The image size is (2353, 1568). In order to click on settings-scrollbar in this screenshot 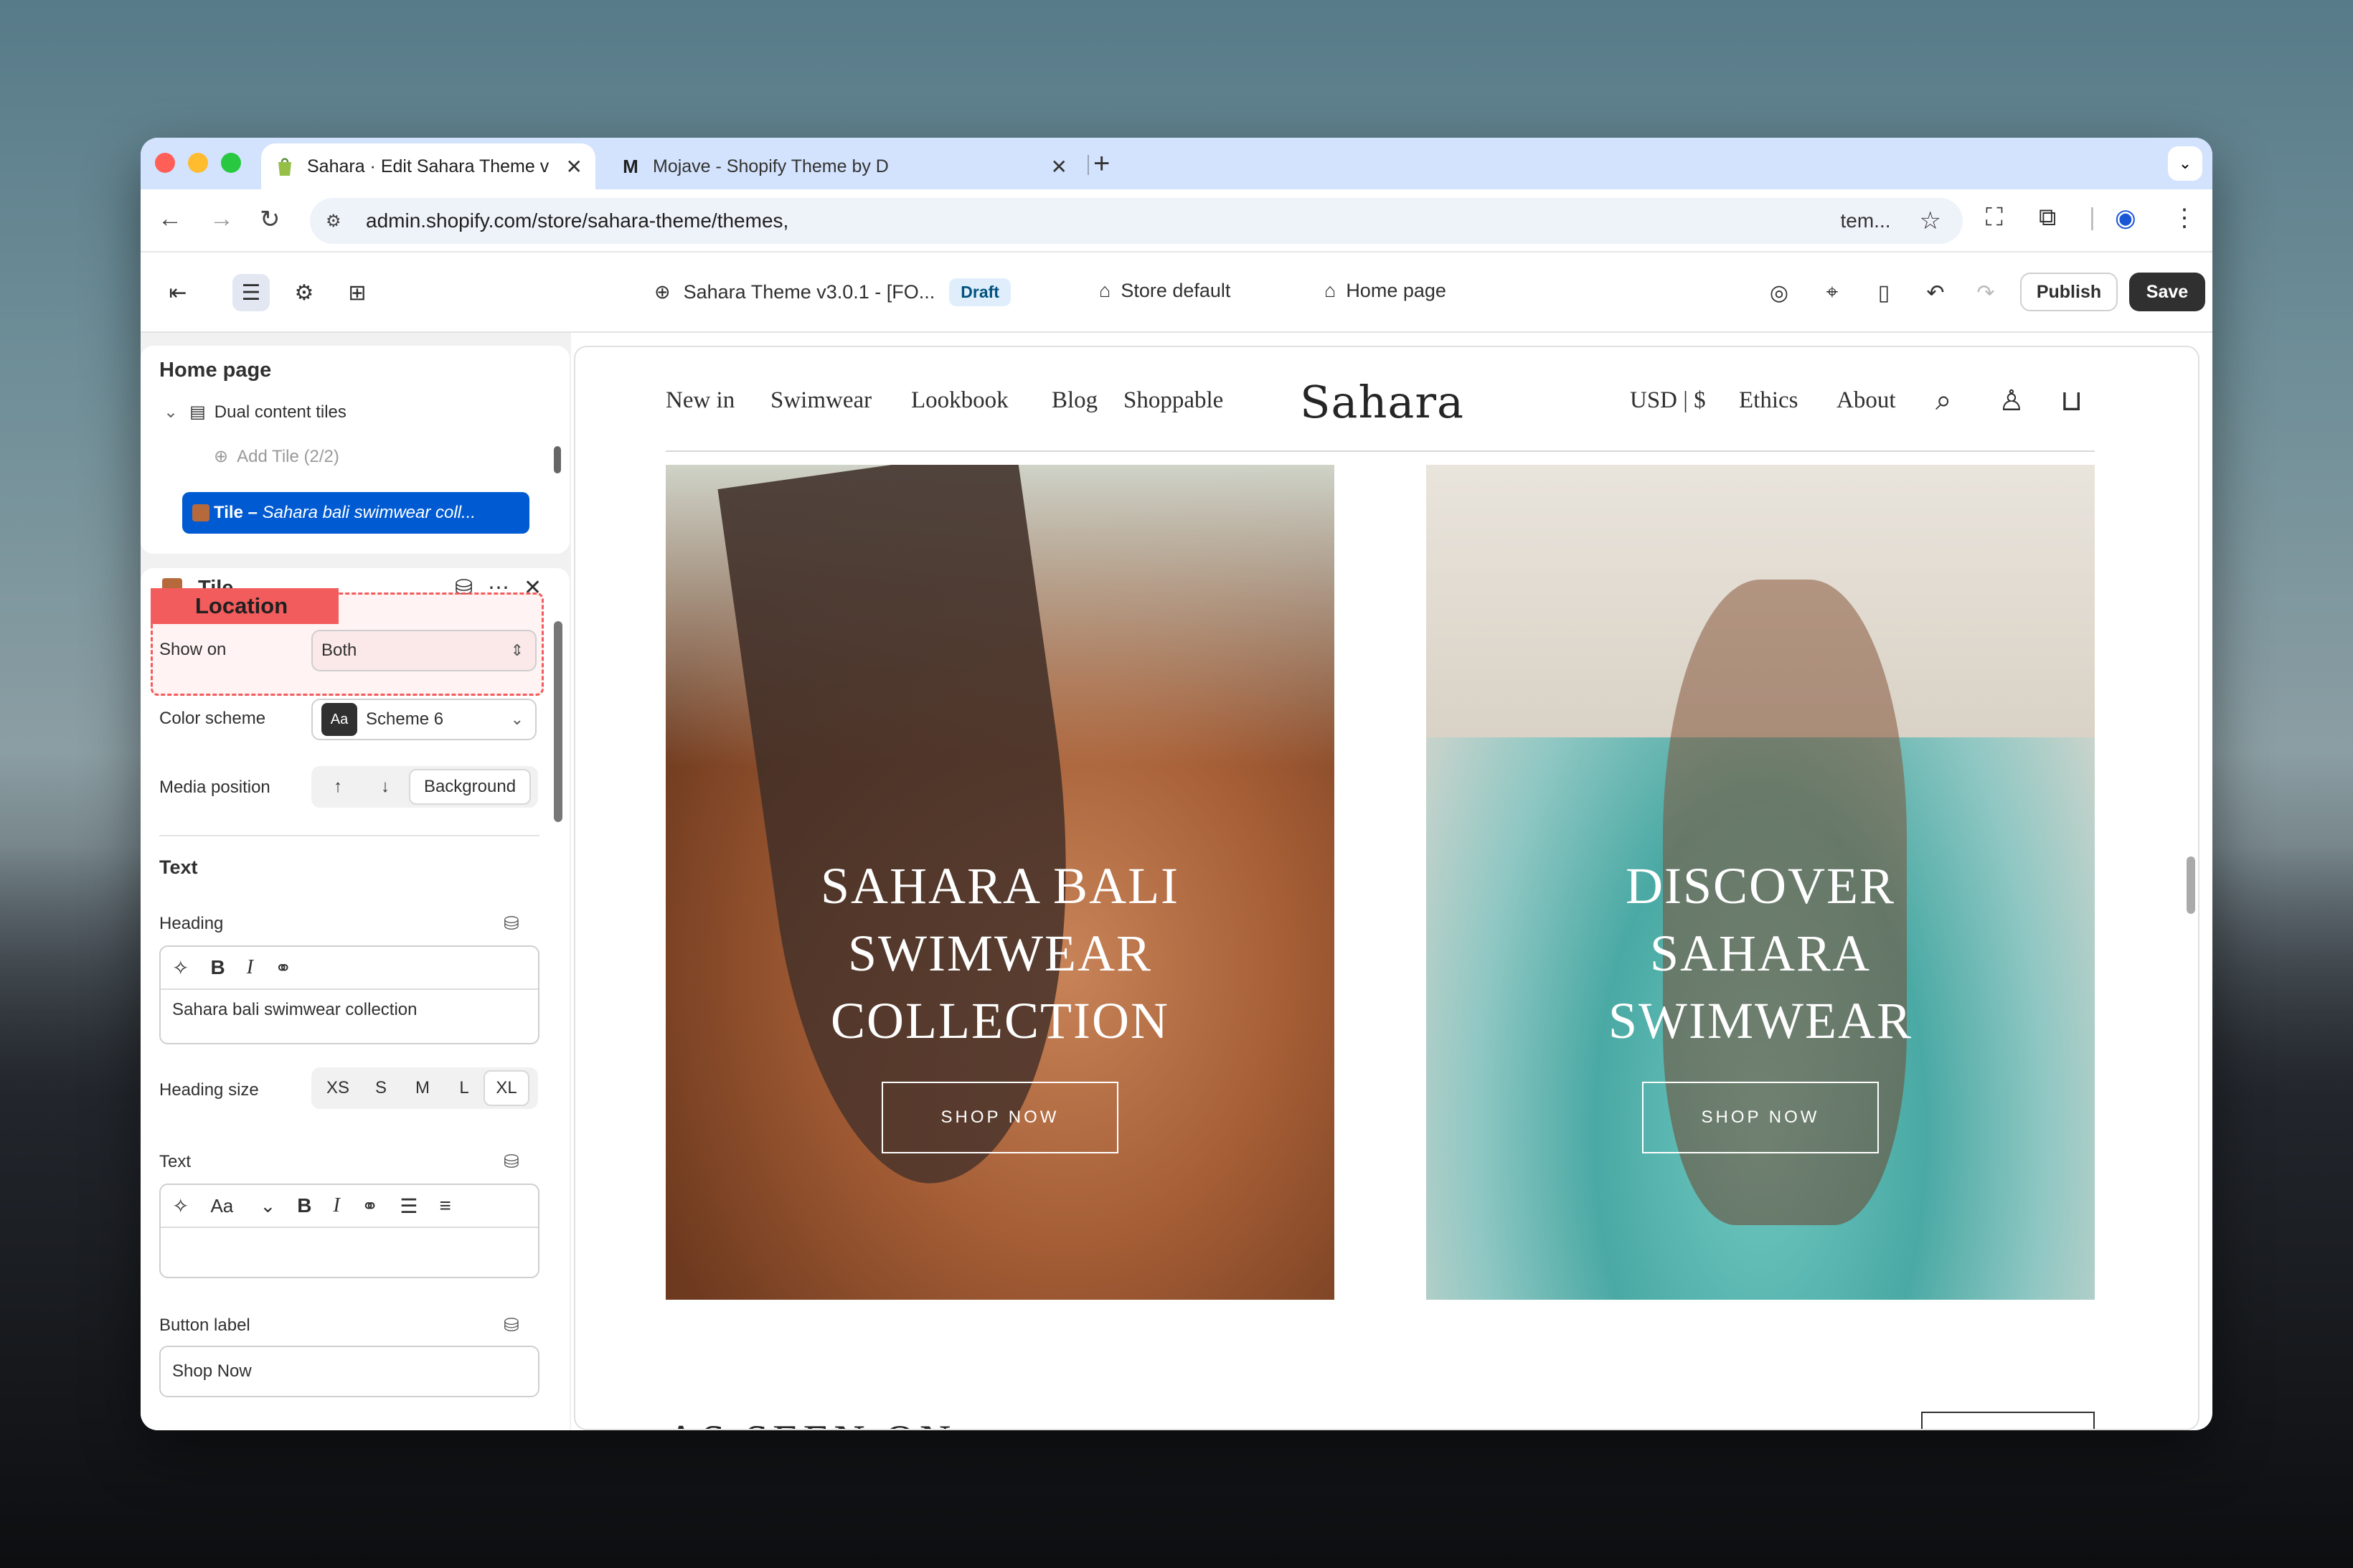, I will do `click(558, 721)`.